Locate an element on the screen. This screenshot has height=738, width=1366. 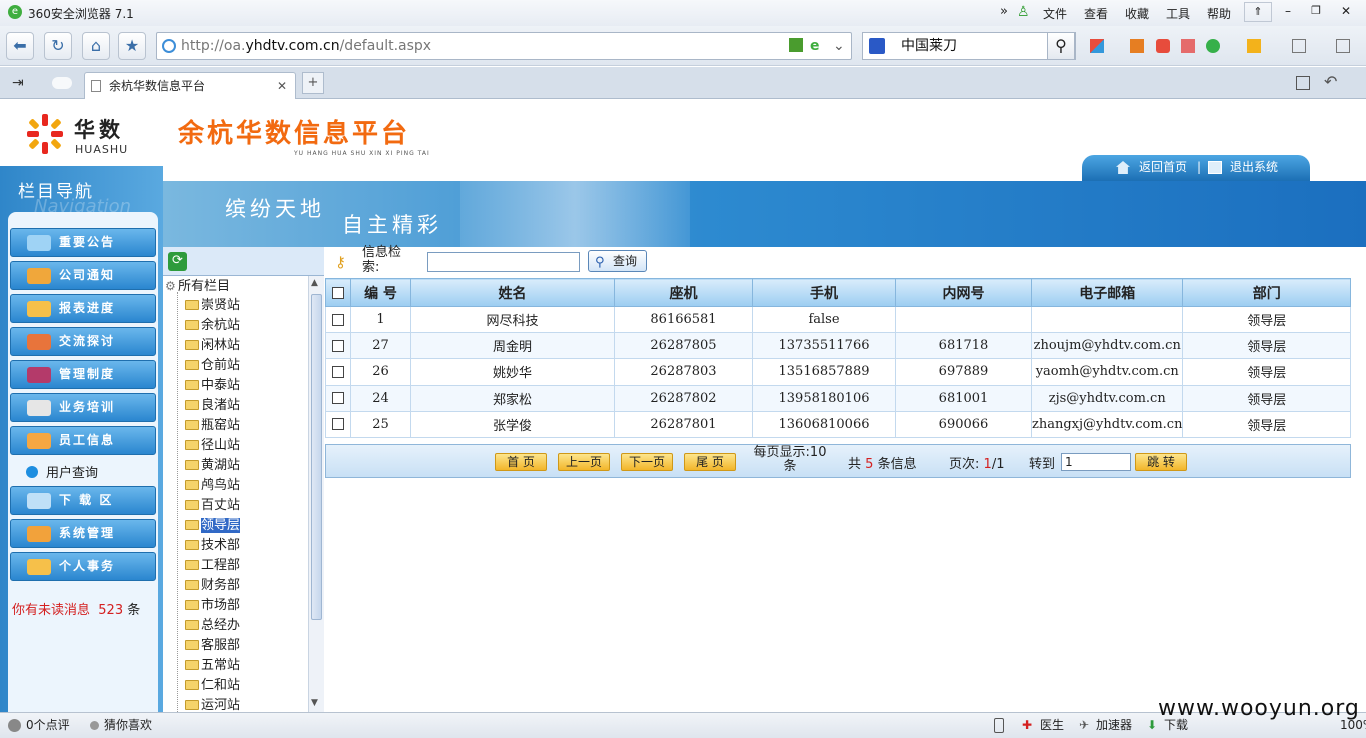
new-tab-button: + is located at coordinates (313, 83).